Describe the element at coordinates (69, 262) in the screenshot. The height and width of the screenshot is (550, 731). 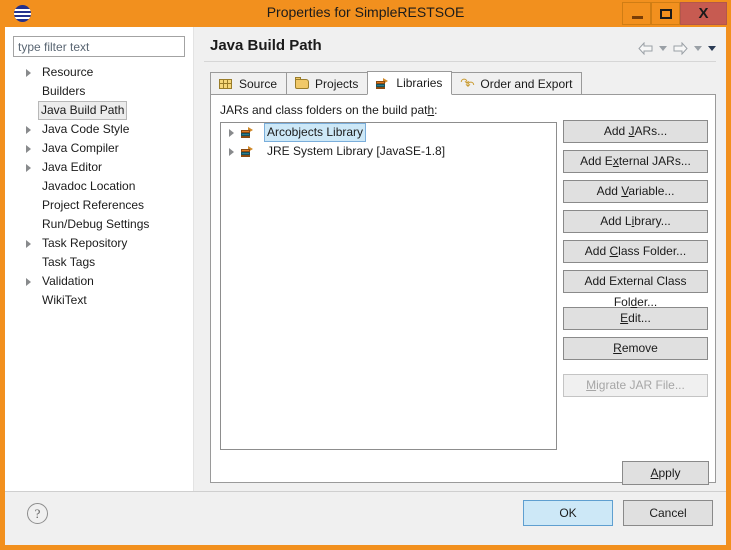
I see `sidebar-item-label: Task Tags` at that location.